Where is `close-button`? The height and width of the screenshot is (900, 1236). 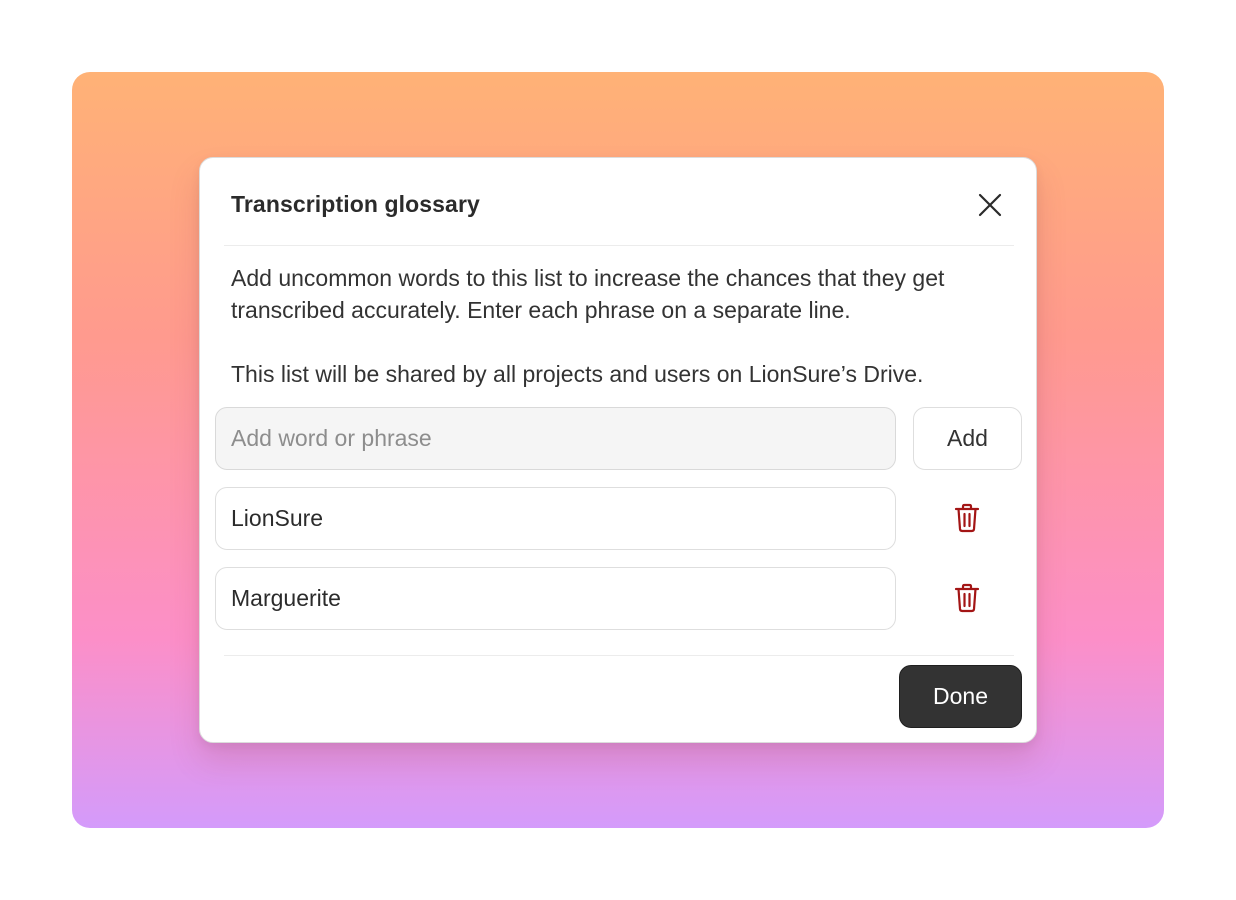
close-button is located at coordinates (990, 205).